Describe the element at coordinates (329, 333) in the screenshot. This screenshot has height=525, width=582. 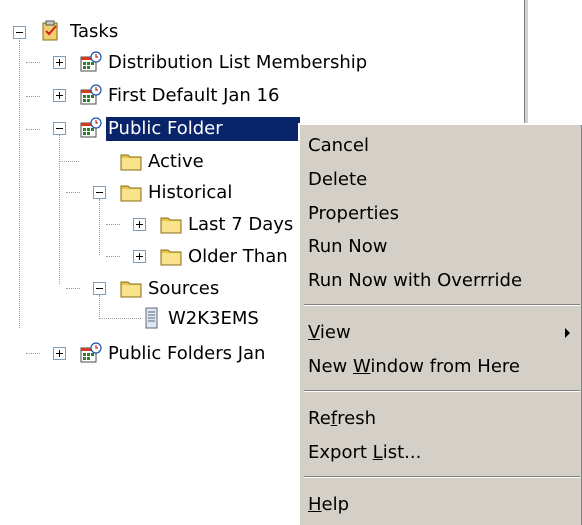
I see `menu-item-view: View` at that location.